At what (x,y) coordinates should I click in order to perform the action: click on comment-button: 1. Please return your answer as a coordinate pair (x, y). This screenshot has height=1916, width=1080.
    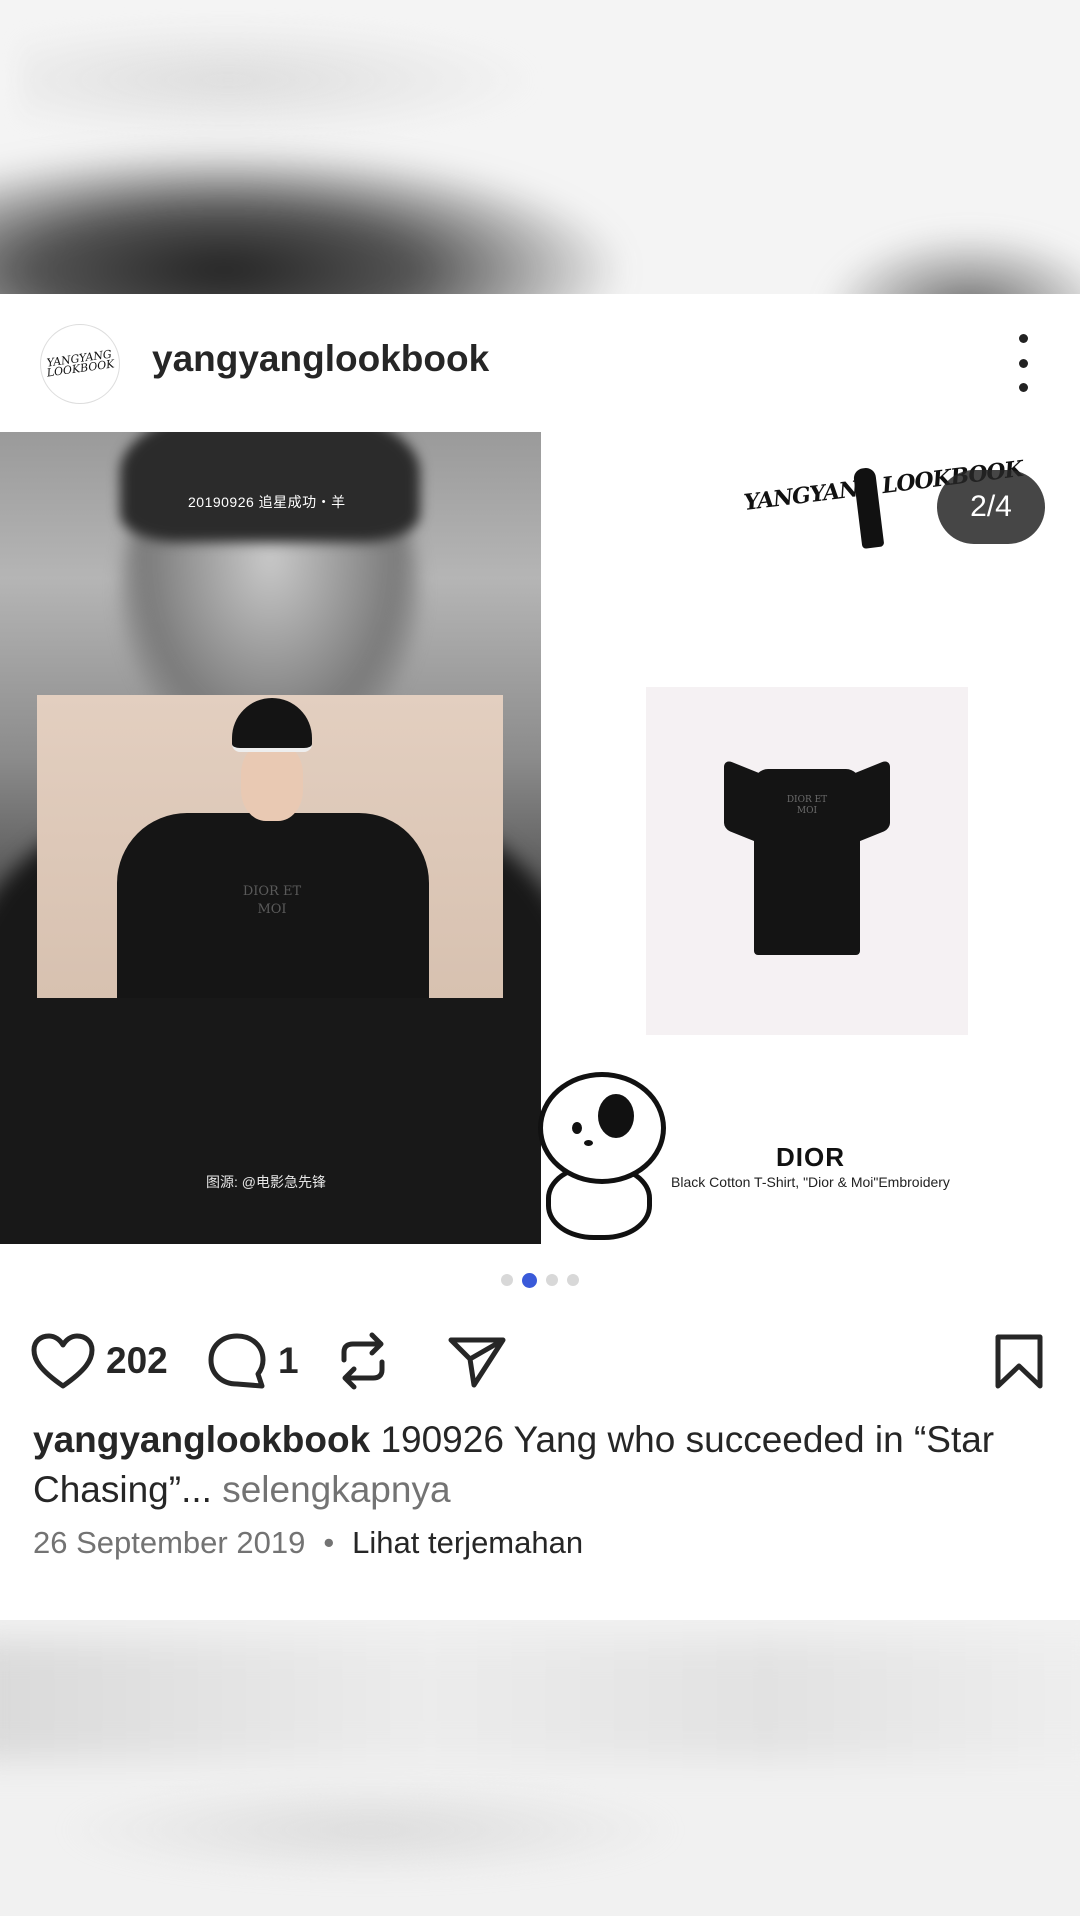
    Looking at the image, I should click on (252, 1361).